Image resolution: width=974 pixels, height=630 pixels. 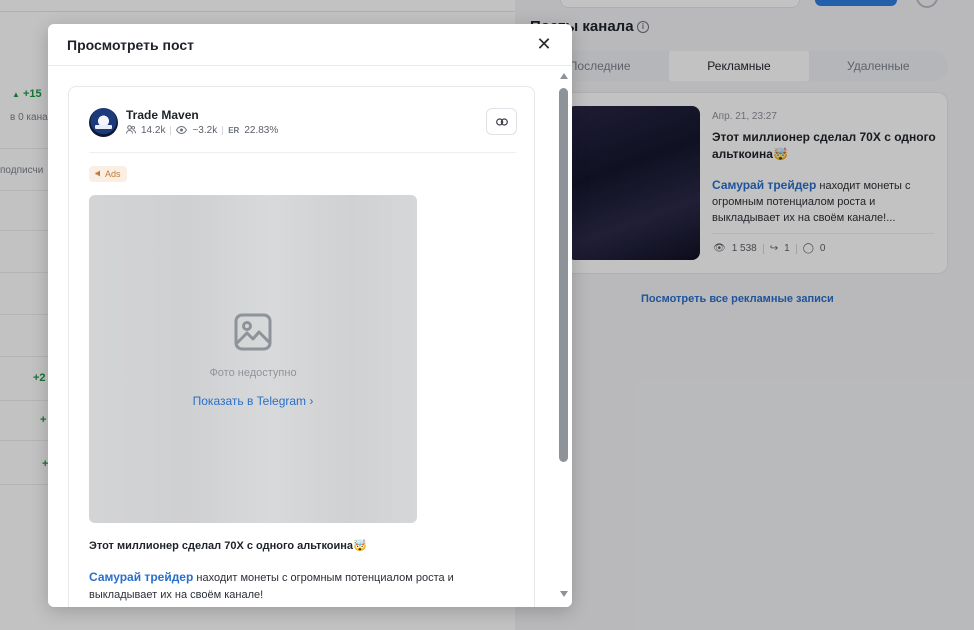 I want to click on channel-stats: 14.2k ~3.2k ER 22.83%, so click(x=202, y=130).